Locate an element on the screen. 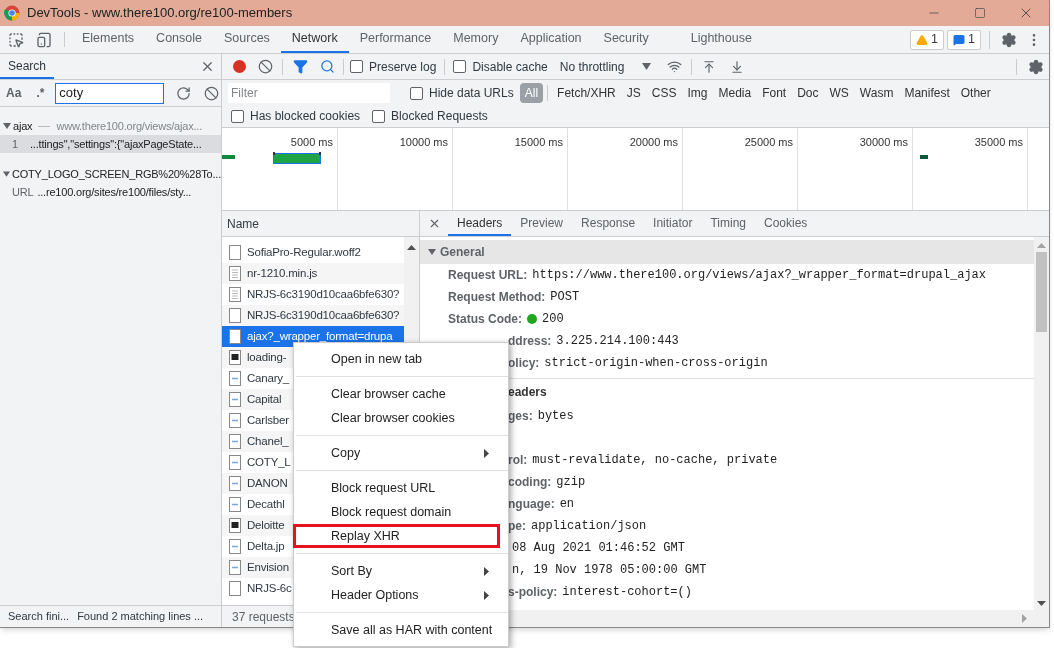  messages-badge: 1 is located at coordinates (964, 39).